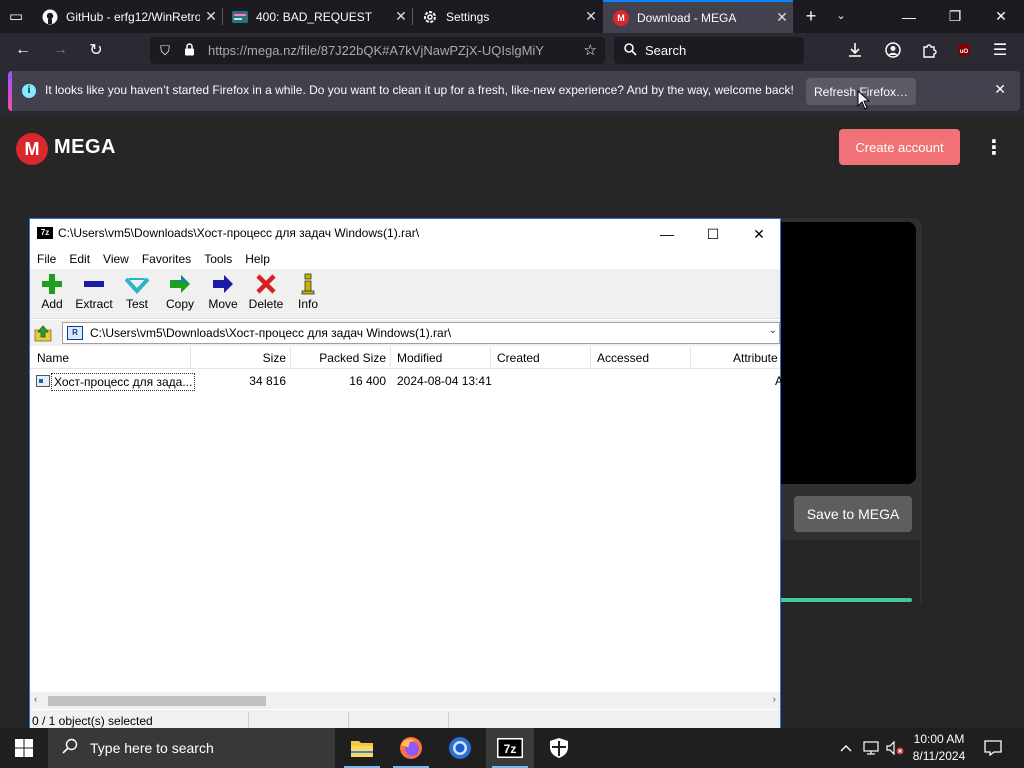 The image size is (1024, 768). What do you see at coordinates (157, 701) in the screenshot?
I see `scrollbar-thumb` at bounding box center [157, 701].